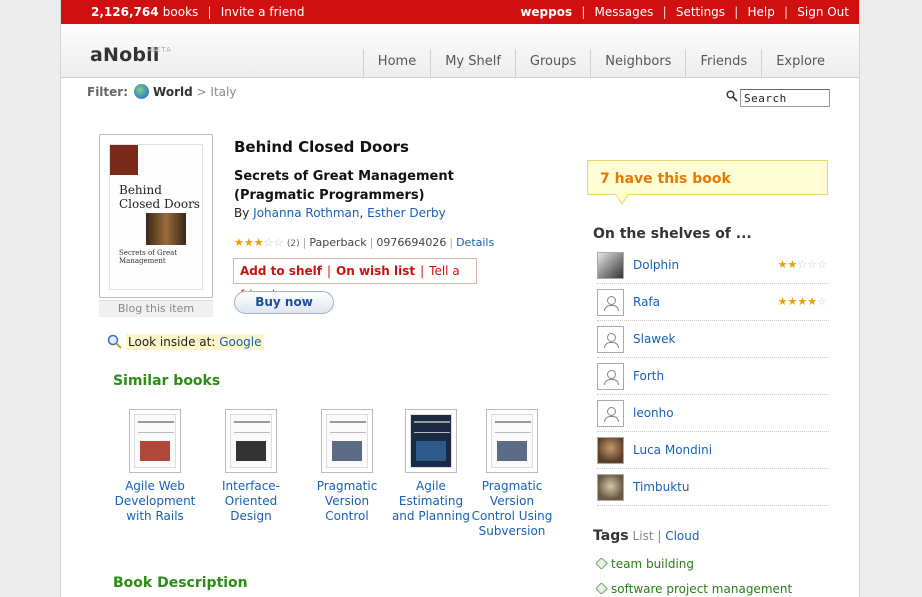 The width and height of the screenshot is (922, 597). I want to click on similar-books-heading: Similar books, so click(167, 381).